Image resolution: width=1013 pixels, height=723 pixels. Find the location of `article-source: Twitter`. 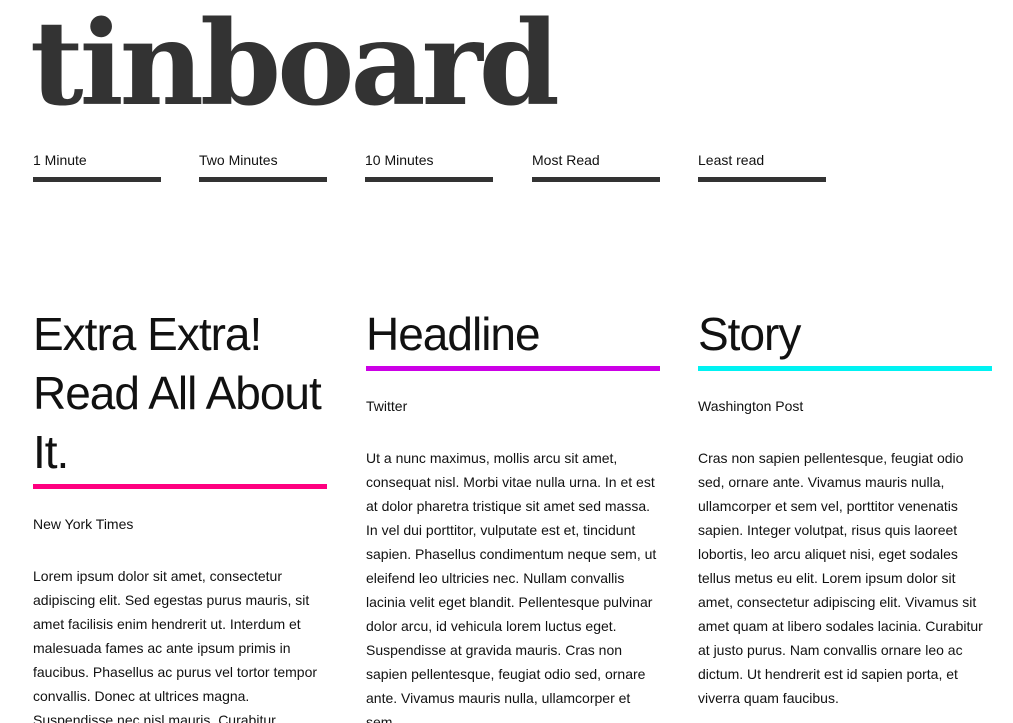

article-source: Twitter is located at coordinates (387, 406).